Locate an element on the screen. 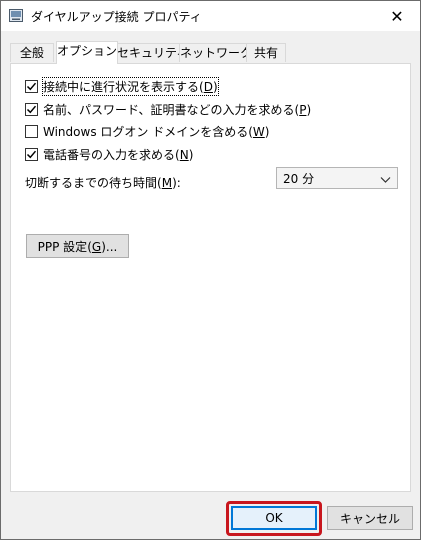 The image size is (421, 540). include-logon-domain-checkbox: Windows ログオン ドメインを含める(W) is located at coordinates (147, 131).